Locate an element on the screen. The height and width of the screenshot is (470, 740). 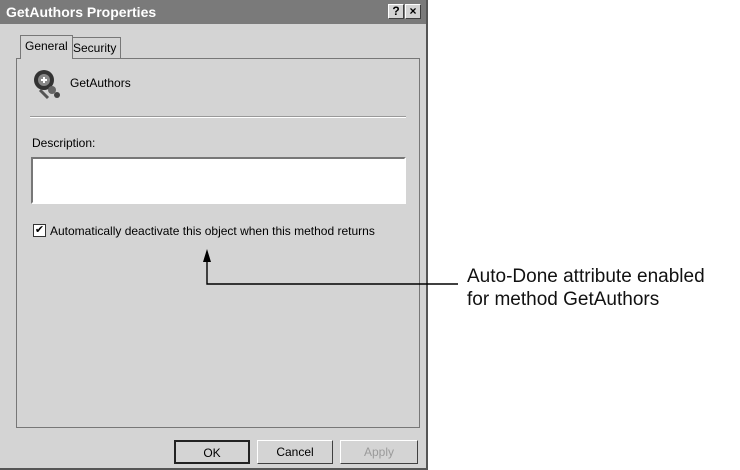
tab-general-label: General is located at coordinates (46, 46).